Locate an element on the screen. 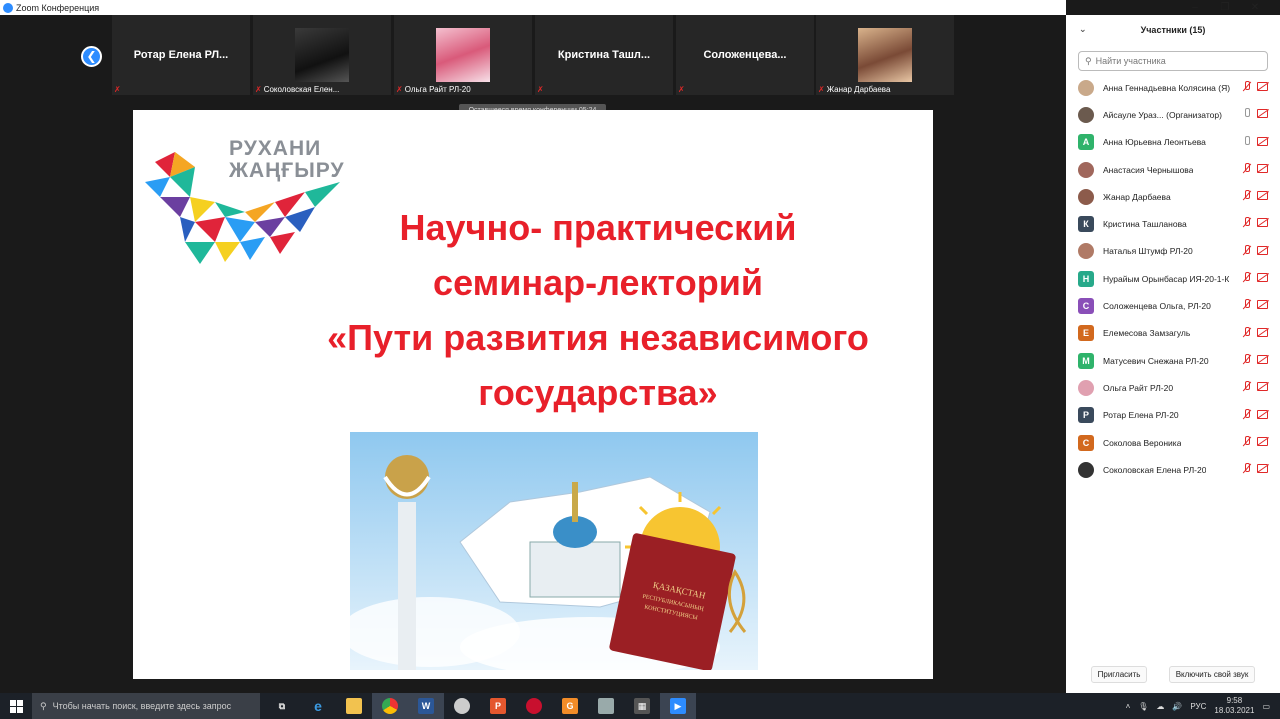  avatar: Е is located at coordinates (1086, 333).